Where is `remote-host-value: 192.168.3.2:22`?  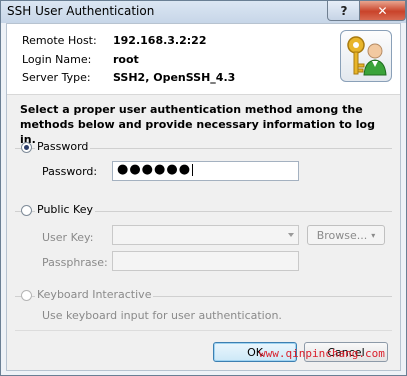 remote-host-value: 192.168.3.2:22 is located at coordinates (160, 40).